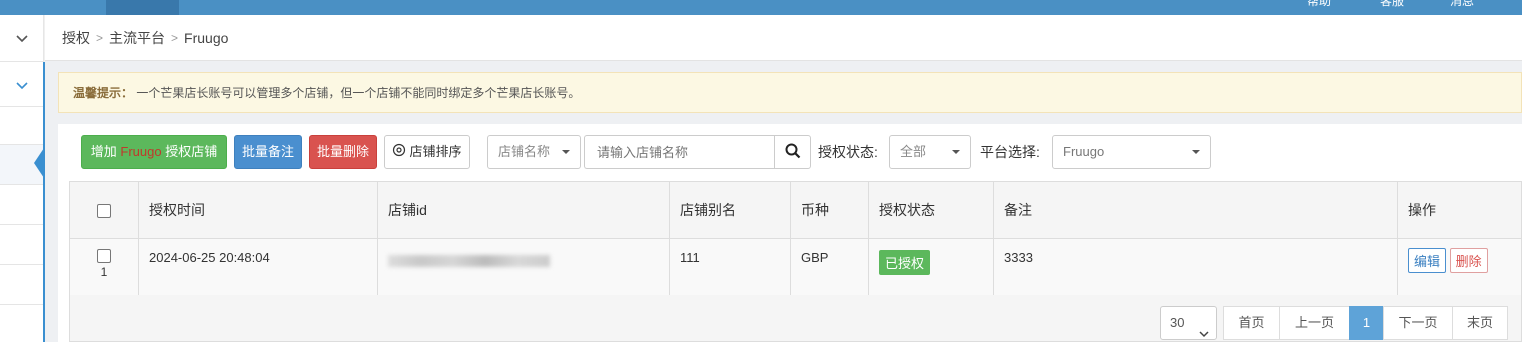  What do you see at coordinates (104, 255) in the screenshot?
I see `row-checkbox` at bounding box center [104, 255].